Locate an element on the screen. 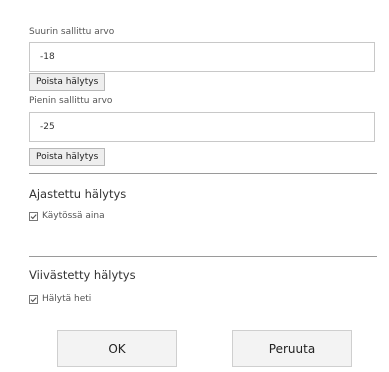  max-value-label: Suurin sallittu arvo is located at coordinates (72, 32).